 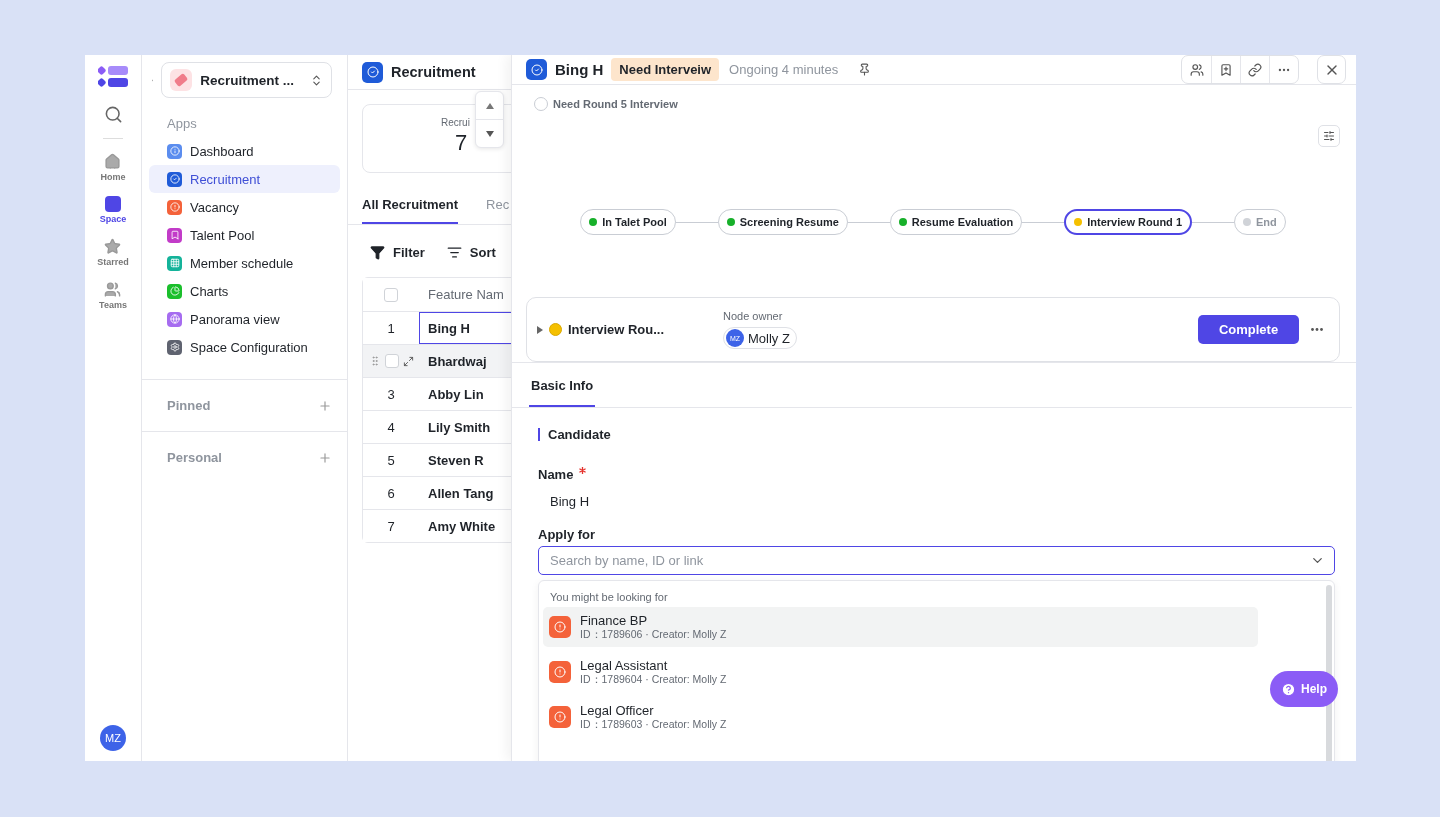 What do you see at coordinates (609, 597) in the screenshot?
I see `dropdown-hint: You might be looking for` at bounding box center [609, 597].